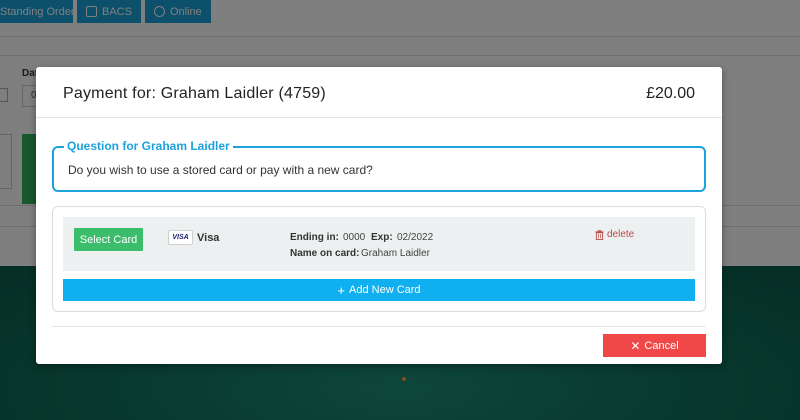 The height and width of the screenshot is (420, 800). What do you see at coordinates (148, 146) in the screenshot?
I see `question-legend: Question for Graham Laidler` at bounding box center [148, 146].